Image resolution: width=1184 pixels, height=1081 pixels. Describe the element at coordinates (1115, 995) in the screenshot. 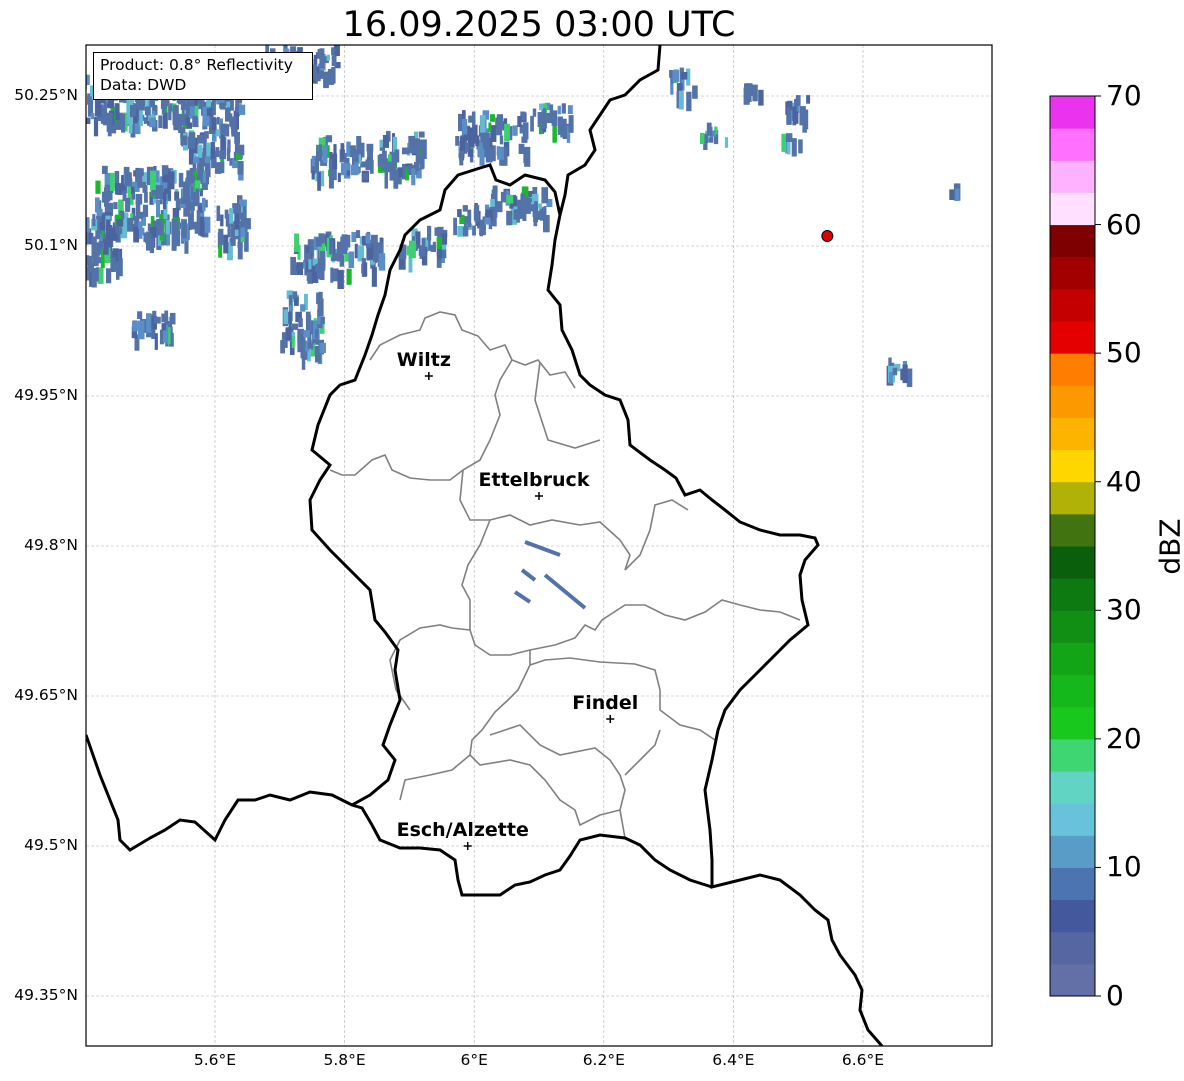

I see `colorbar-tick-label: 0` at that location.